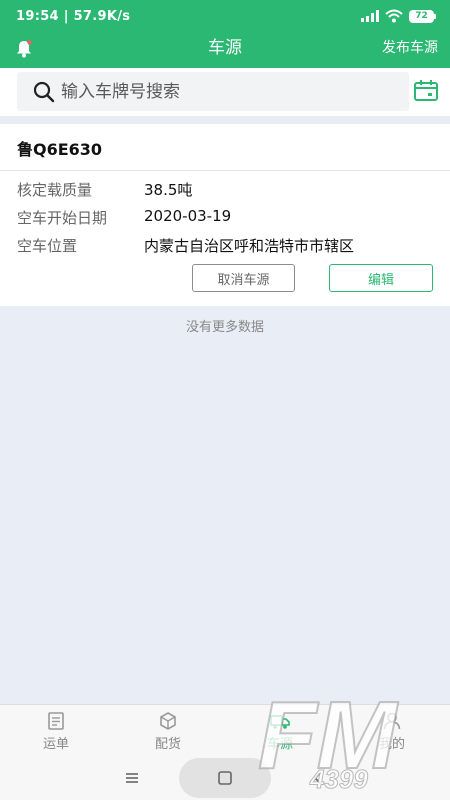  I want to click on battery-icon: 72, so click(422, 16).